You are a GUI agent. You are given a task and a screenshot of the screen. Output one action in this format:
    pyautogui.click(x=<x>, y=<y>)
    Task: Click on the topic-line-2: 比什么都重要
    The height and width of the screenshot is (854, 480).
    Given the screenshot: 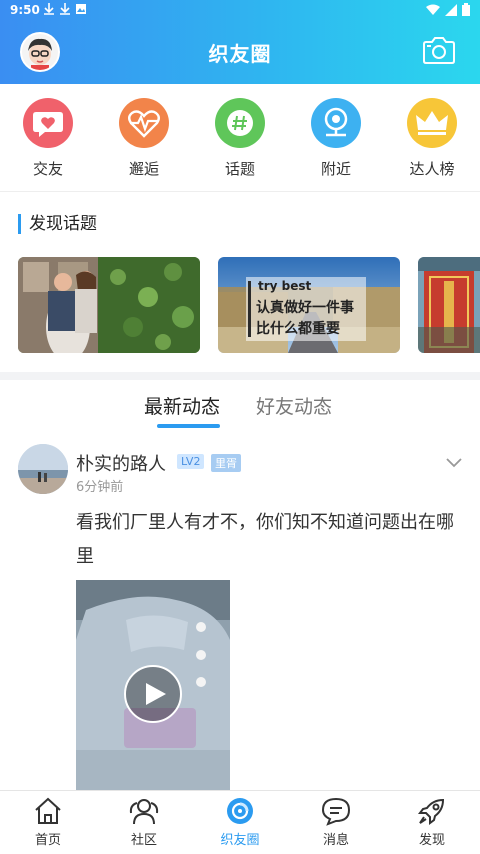 What is the action you would take?
    pyautogui.click(x=298, y=329)
    